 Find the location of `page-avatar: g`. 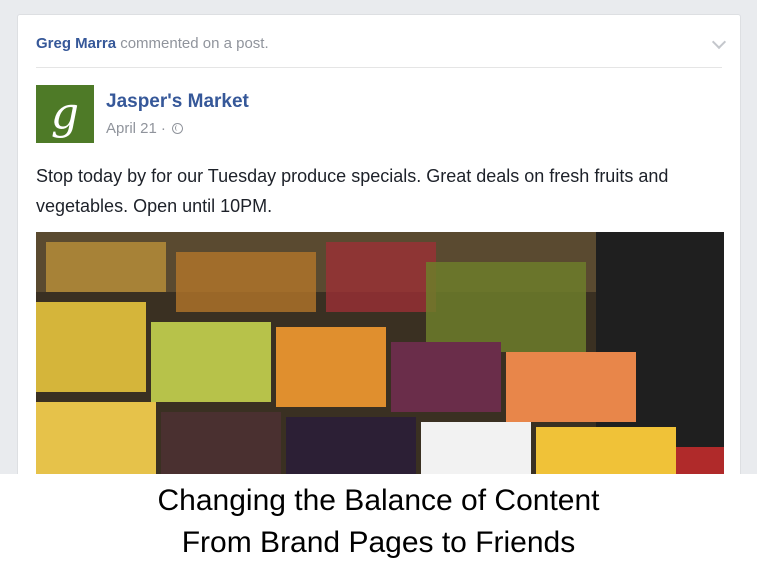

page-avatar: g is located at coordinates (65, 114).